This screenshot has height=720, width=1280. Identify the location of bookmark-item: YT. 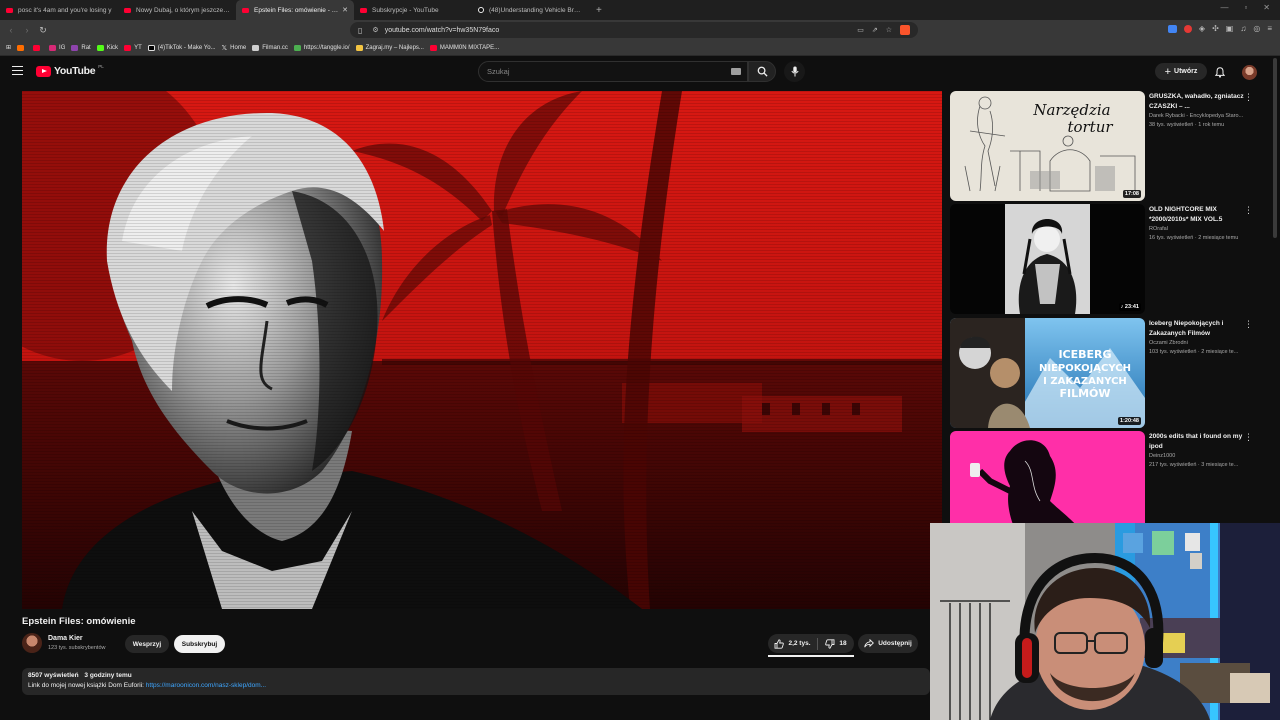
(133, 47).